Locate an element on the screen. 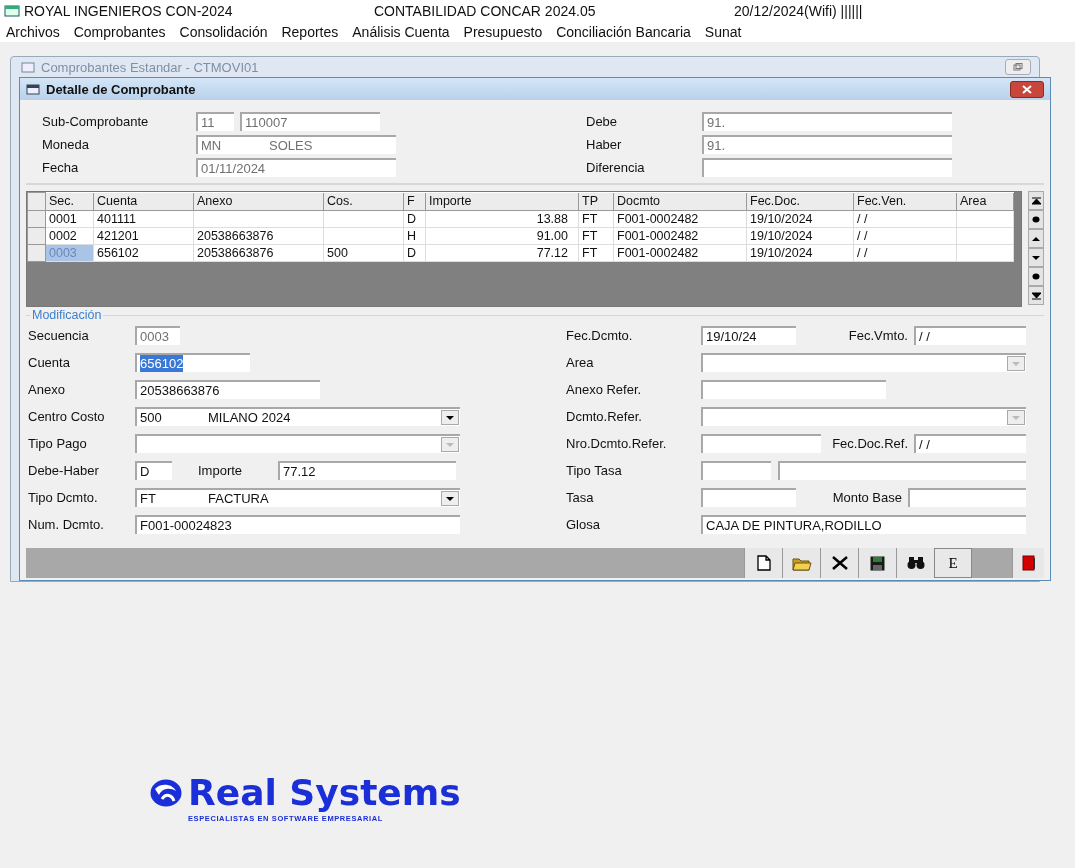 This screenshot has width=1075, height=868. table-cell: 91.00 is located at coordinates (502, 236).